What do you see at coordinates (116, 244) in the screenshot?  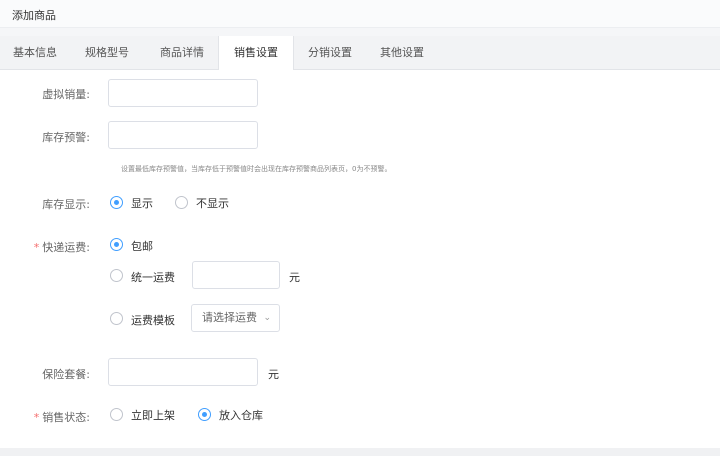 I see `shipping-free-radio` at bounding box center [116, 244].